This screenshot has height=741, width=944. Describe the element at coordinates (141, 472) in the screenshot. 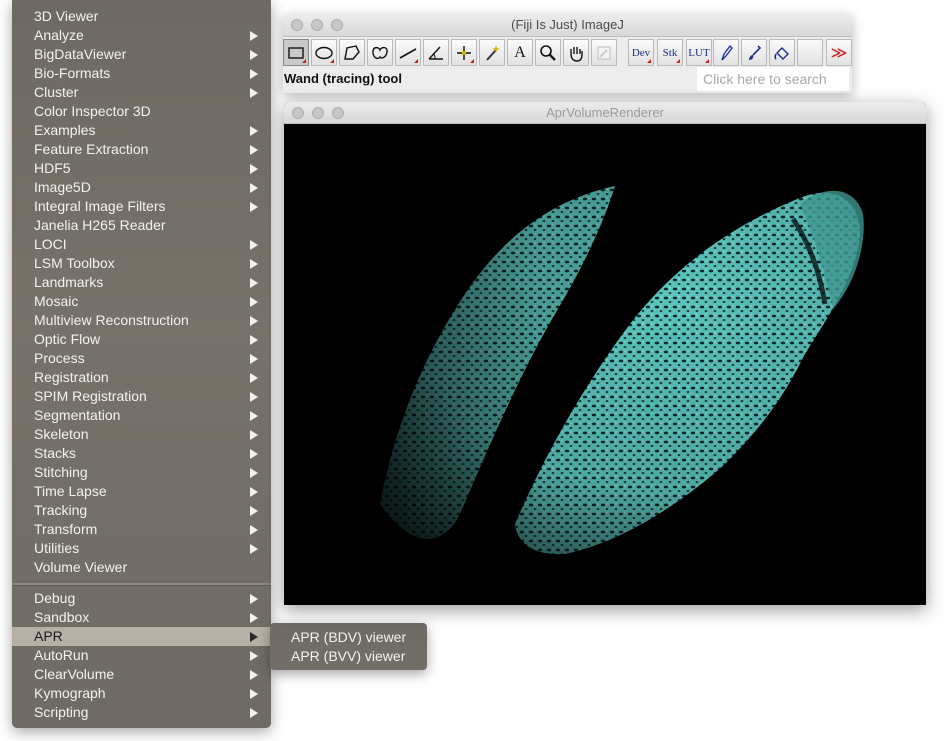

I see `menu-item-stitching: Stitching` at that location.